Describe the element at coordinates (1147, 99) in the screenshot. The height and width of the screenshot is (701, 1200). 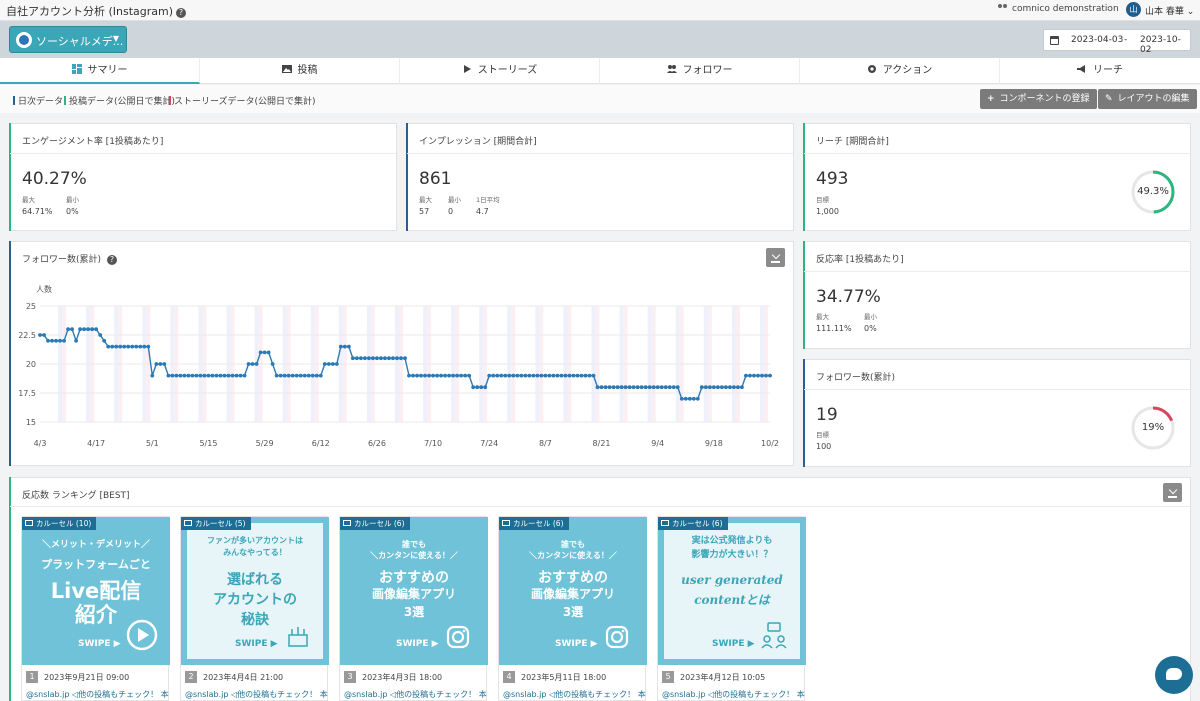
I see `edit-layout-button: ✎ レイアウトの編集` at that location.